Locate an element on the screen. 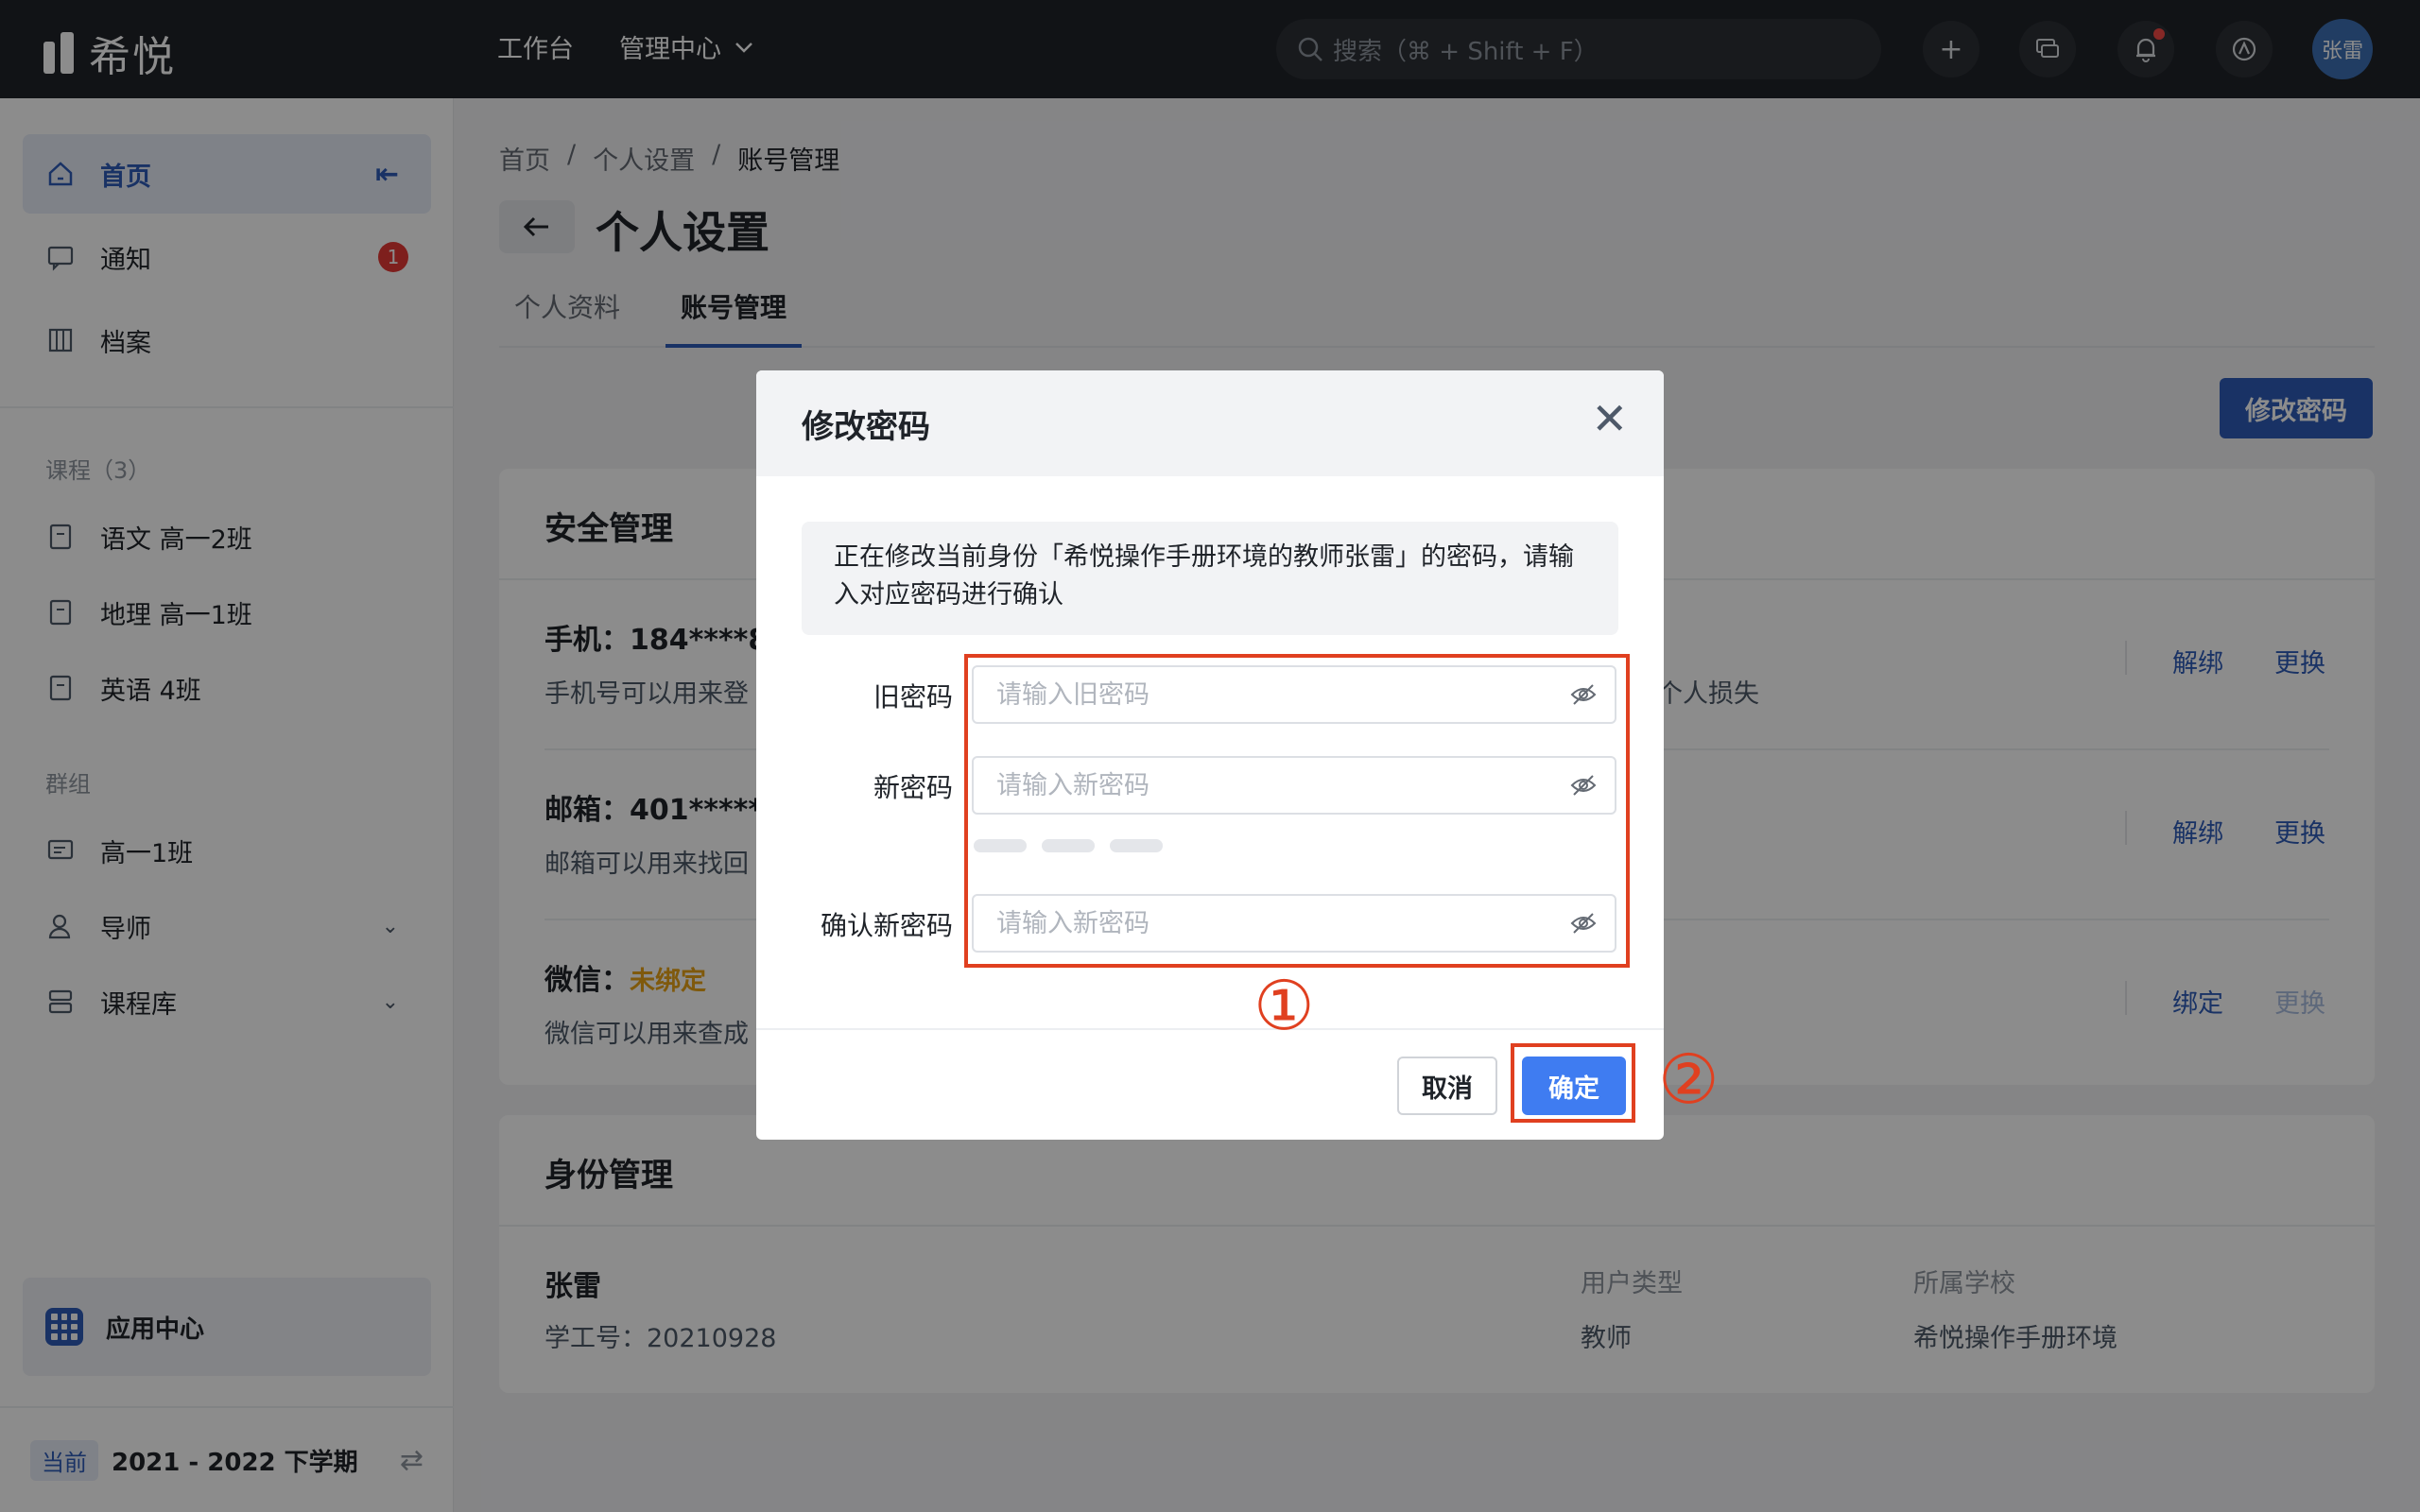 The width and height of the screenshot is (2420, 1512). annotation-number-1: ① is located at coordinates (1284, 1005).